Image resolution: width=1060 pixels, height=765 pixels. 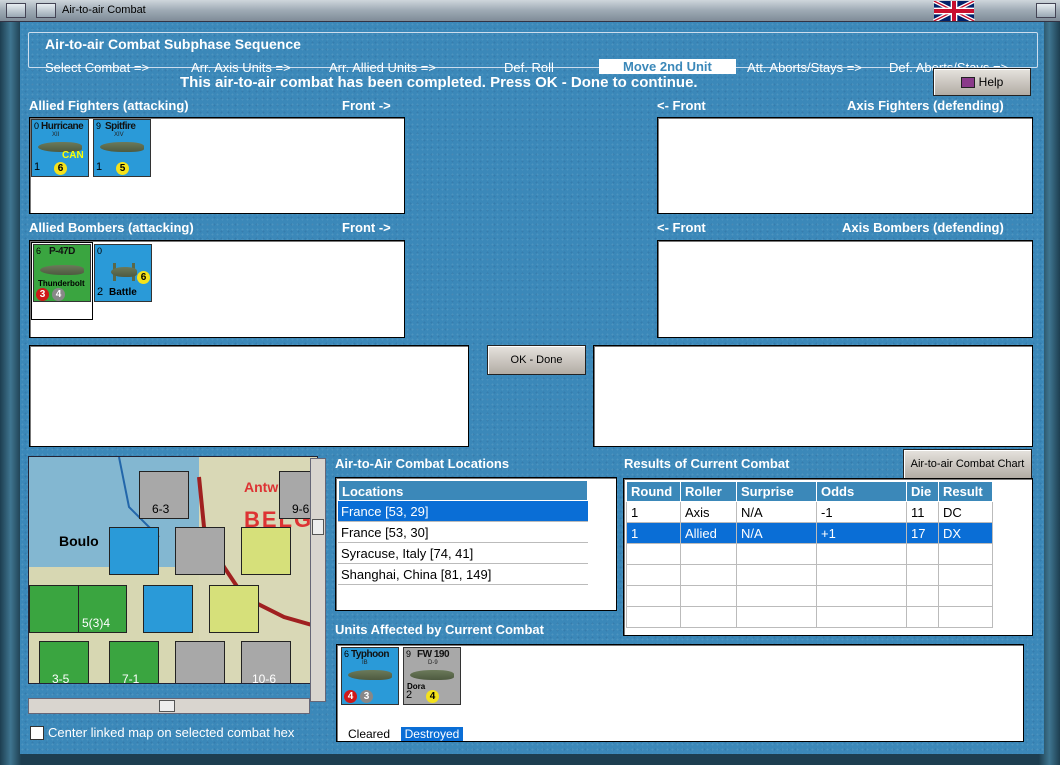 I want to click on col-roller: Roller, so click(x=708, y=491).